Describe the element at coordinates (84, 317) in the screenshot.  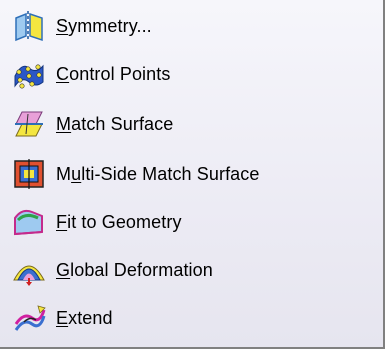
I see `menu-item-label: Extend` at that location.